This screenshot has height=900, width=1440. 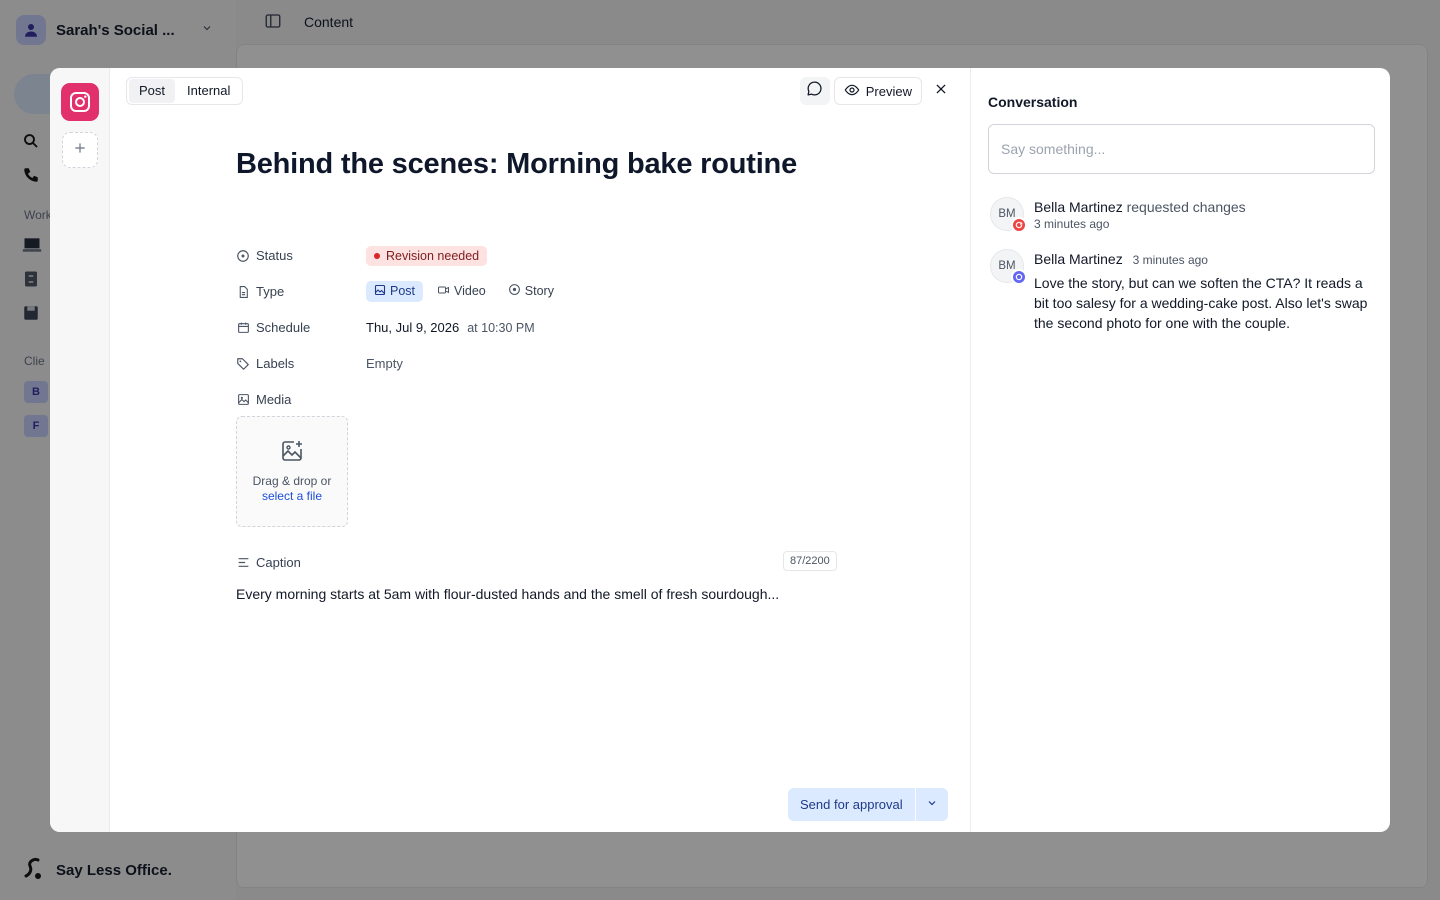 I want to click on preview-label: Preview, so click(x=888, y=91).